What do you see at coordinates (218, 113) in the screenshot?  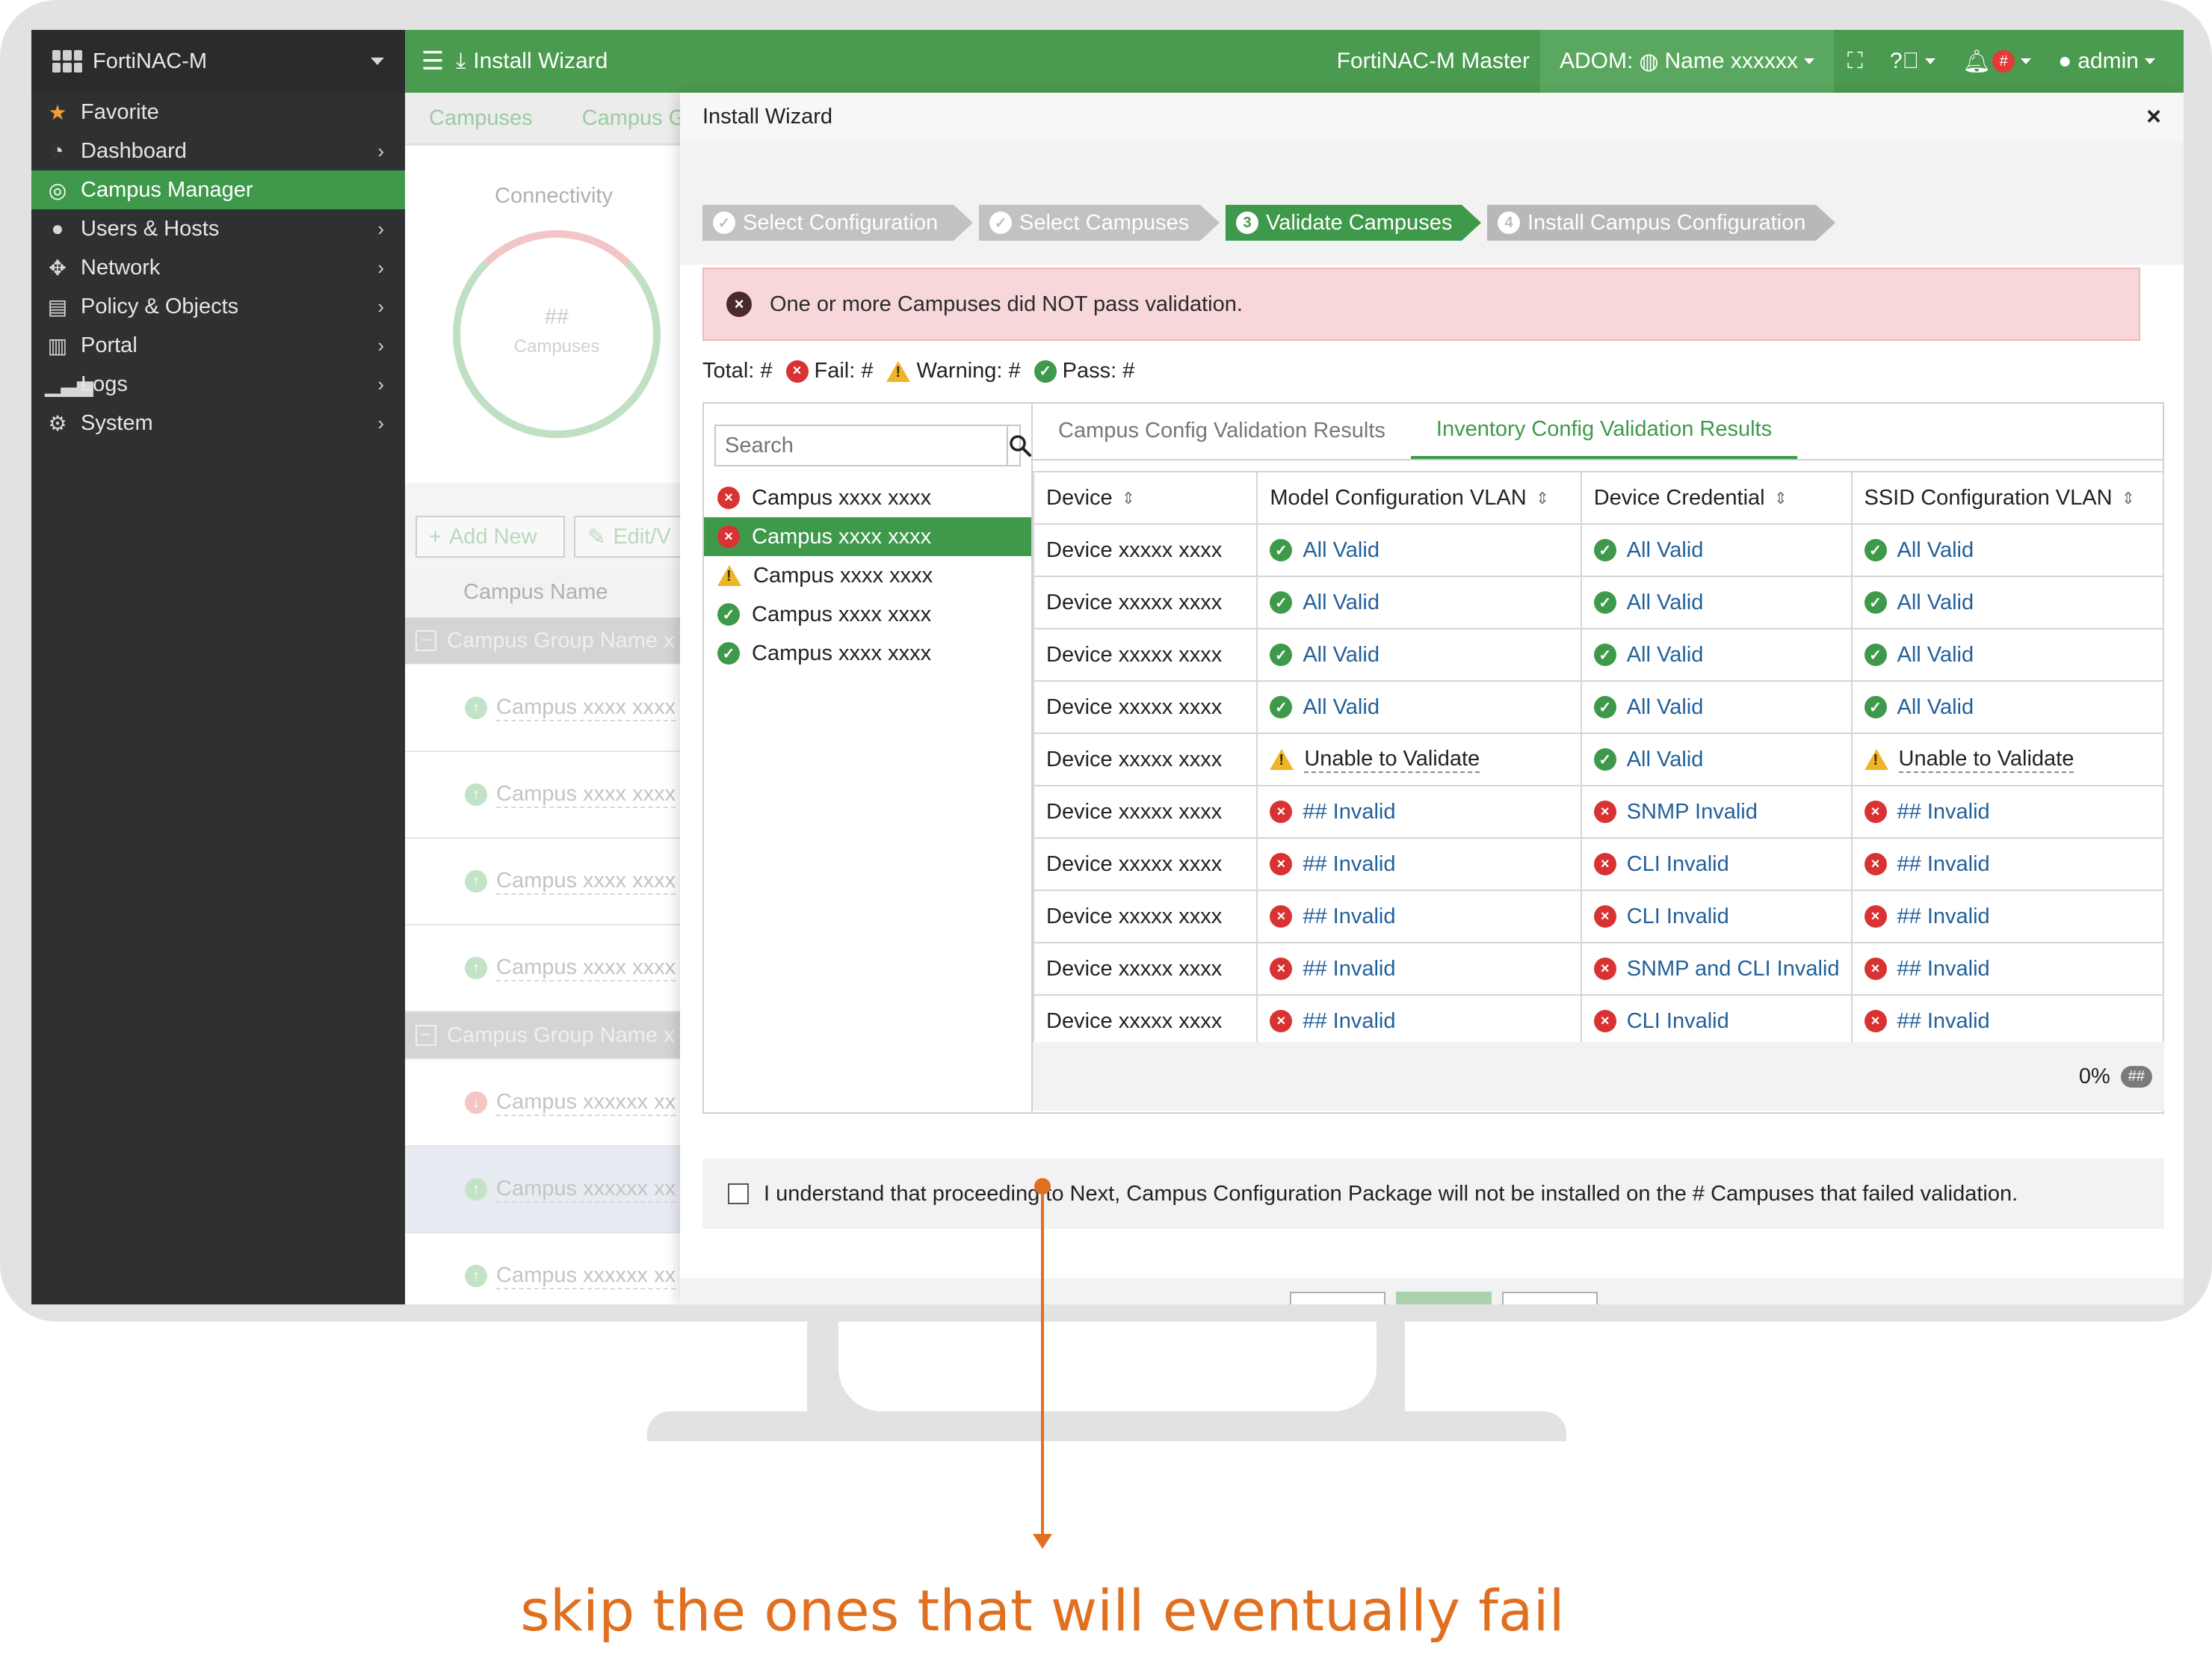 I see `sidebar-item-favorite: ★ Favorite` at bounding box center [218, 113].